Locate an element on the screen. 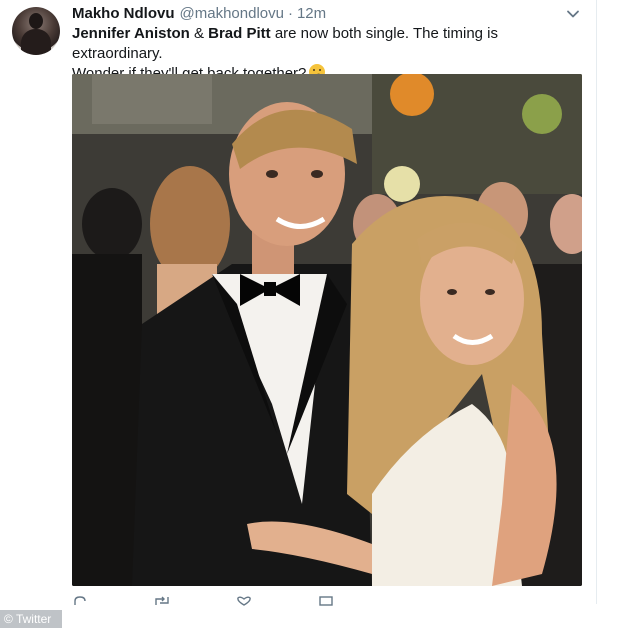 This screenshot has height=628, width=634. twitter-watermark: © Twitter is located at coordinates (31, 619).